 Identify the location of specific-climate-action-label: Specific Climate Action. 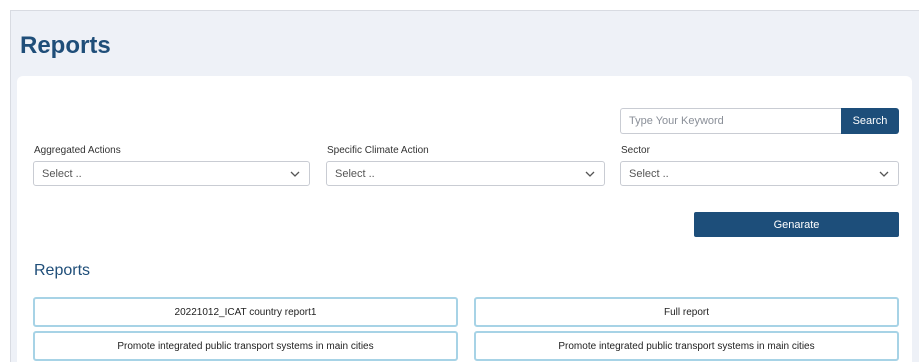
(378, 150).